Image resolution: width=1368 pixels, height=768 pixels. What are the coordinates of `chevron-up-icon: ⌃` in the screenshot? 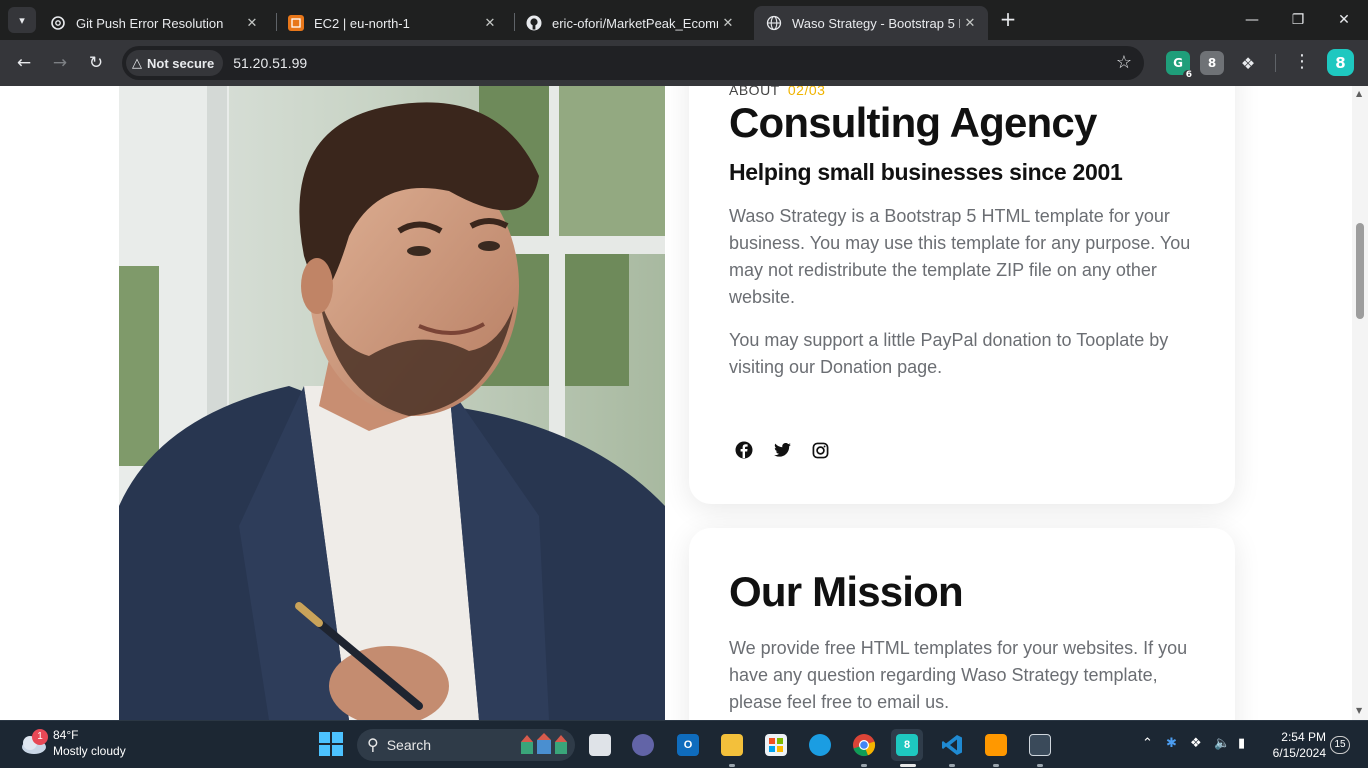 It's located at (1147, 743).